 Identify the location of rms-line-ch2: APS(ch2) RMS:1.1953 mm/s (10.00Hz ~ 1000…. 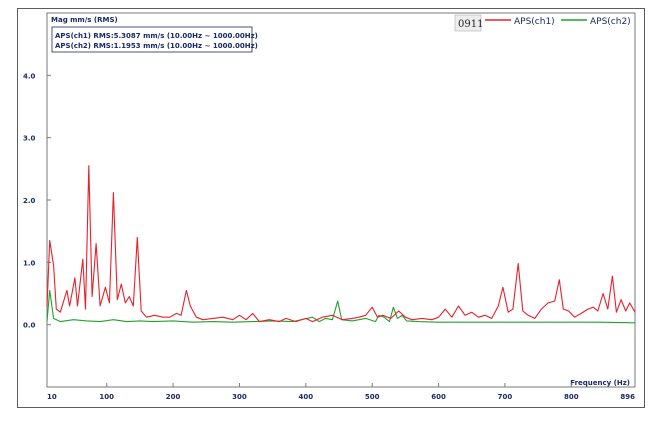
(156, 46).